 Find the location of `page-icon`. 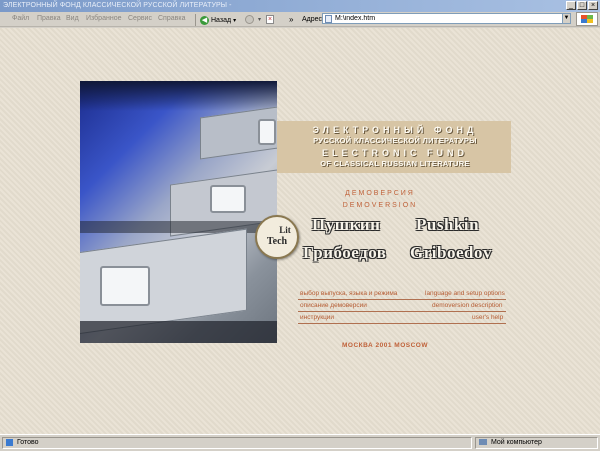

page-icon is located at coordinates (328, 19).